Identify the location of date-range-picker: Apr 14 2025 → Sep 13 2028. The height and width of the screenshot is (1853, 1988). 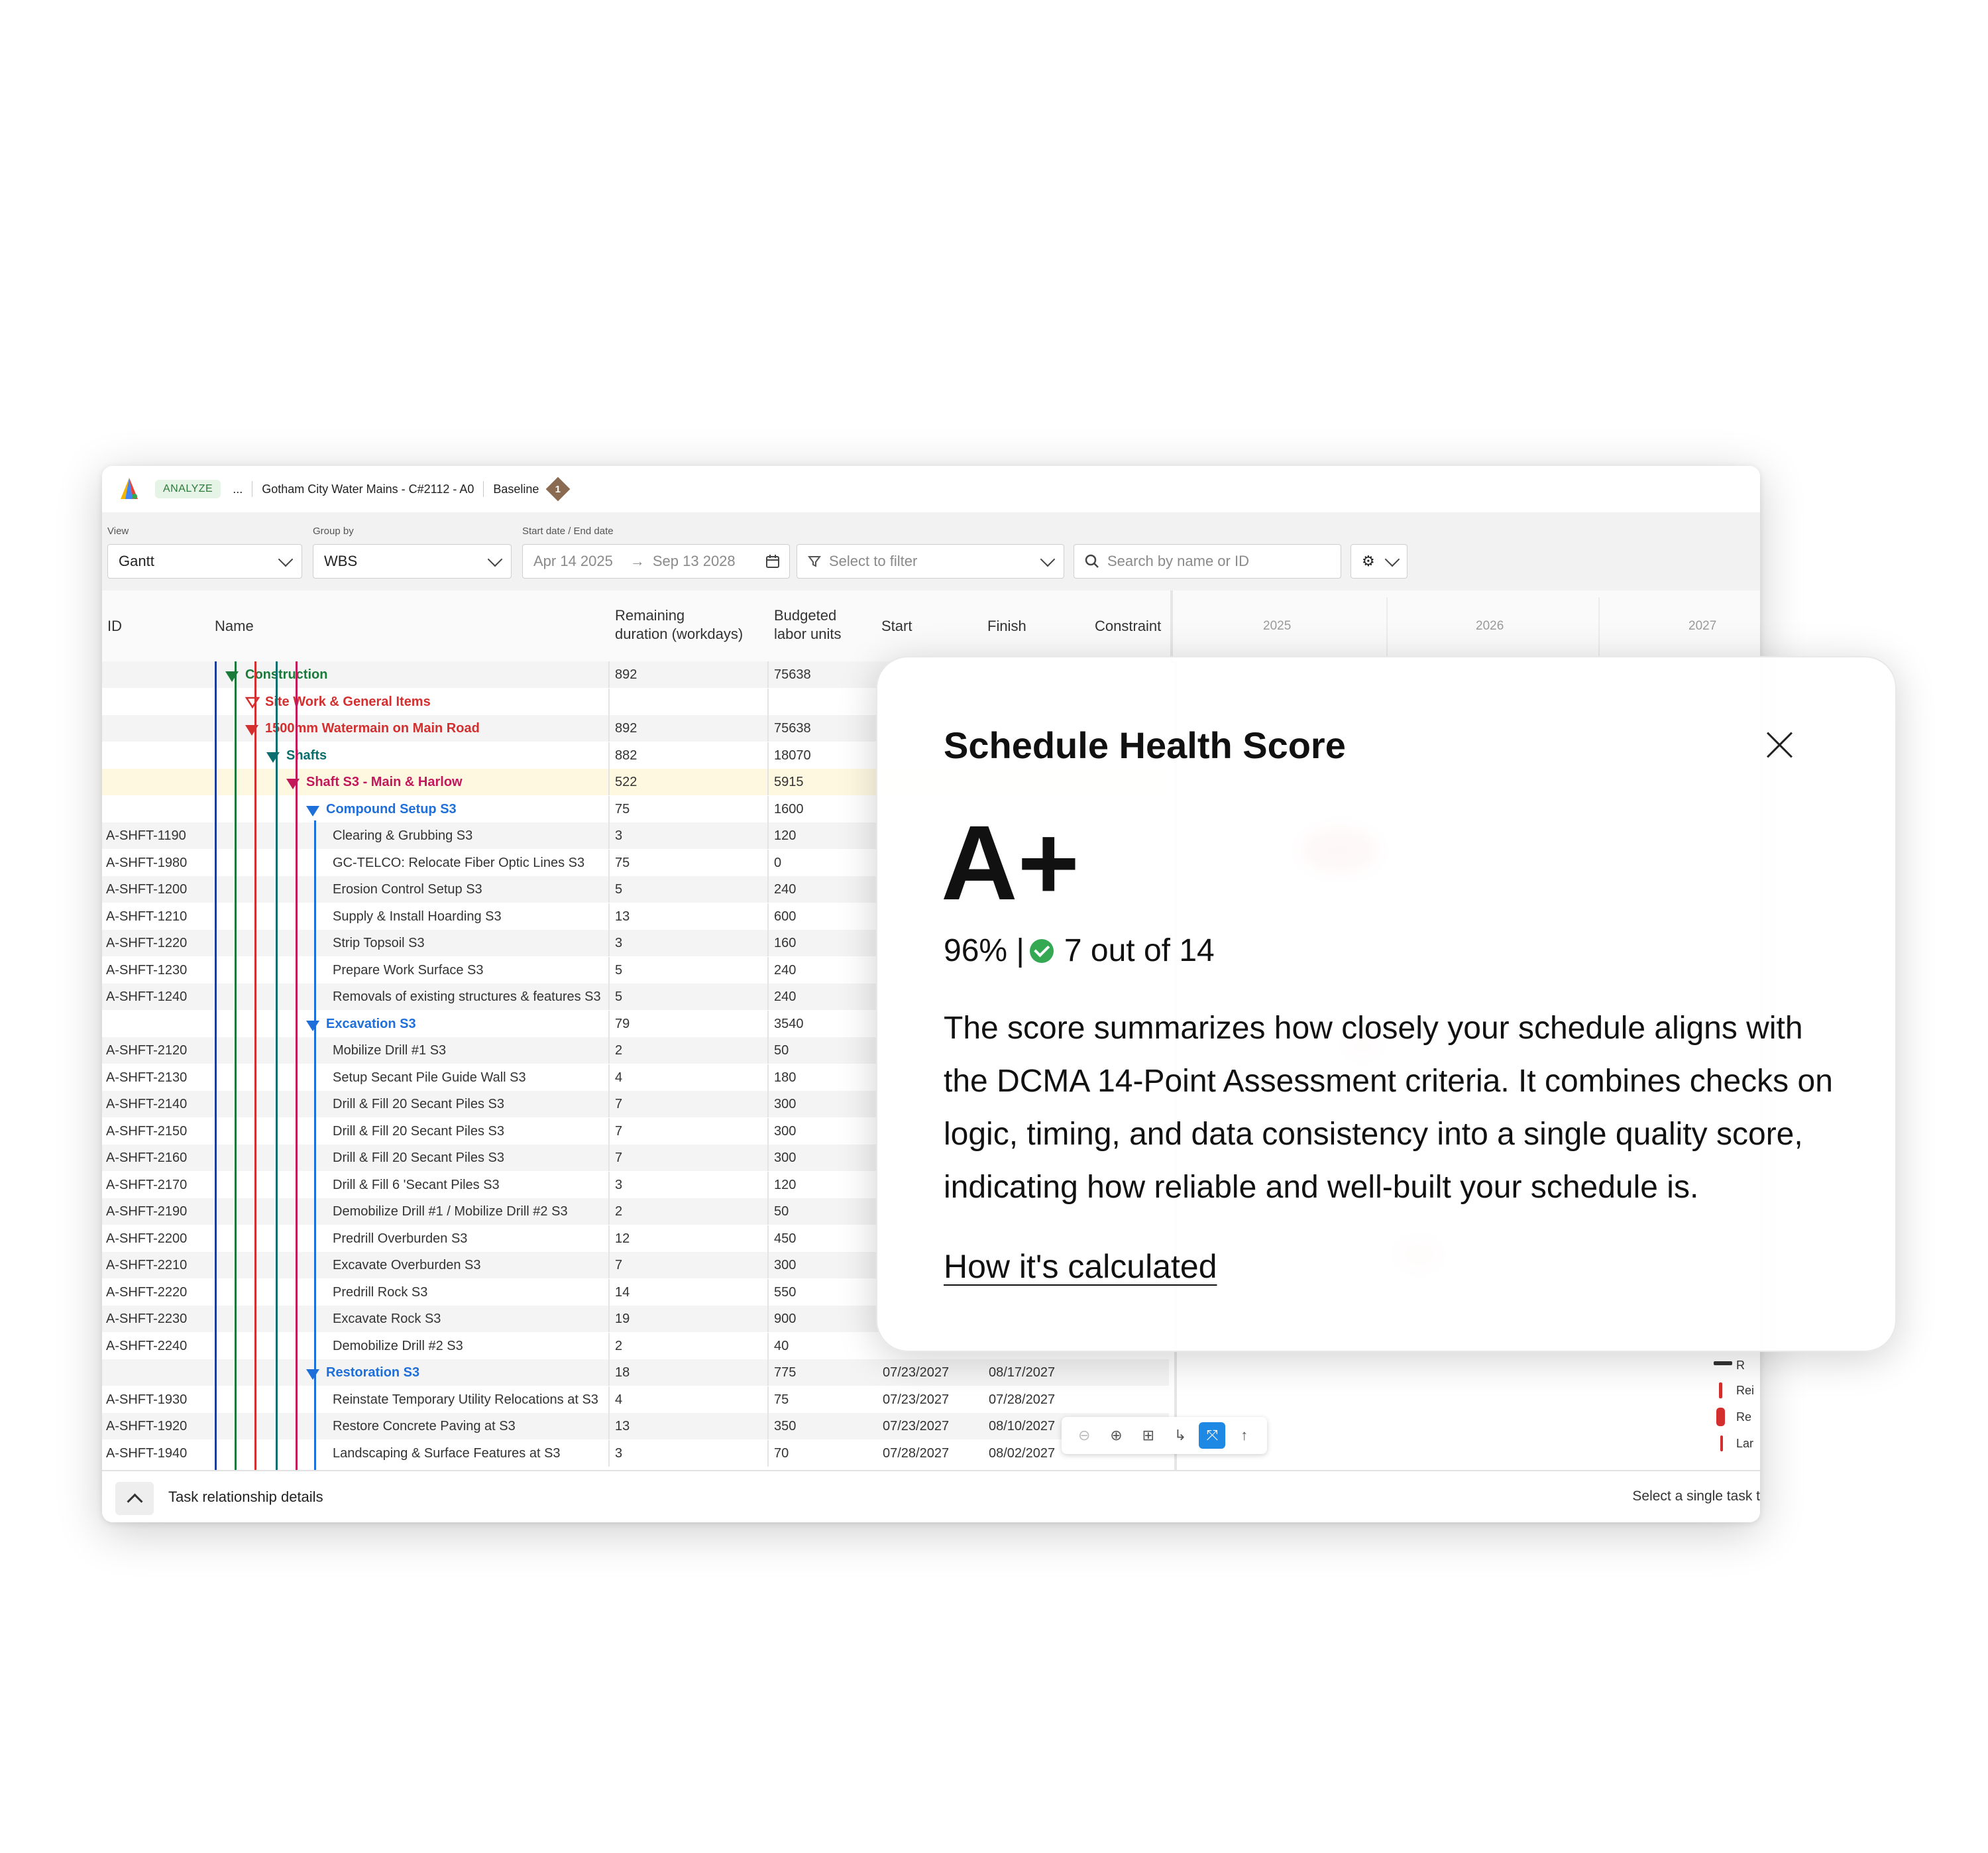
(656, 561).